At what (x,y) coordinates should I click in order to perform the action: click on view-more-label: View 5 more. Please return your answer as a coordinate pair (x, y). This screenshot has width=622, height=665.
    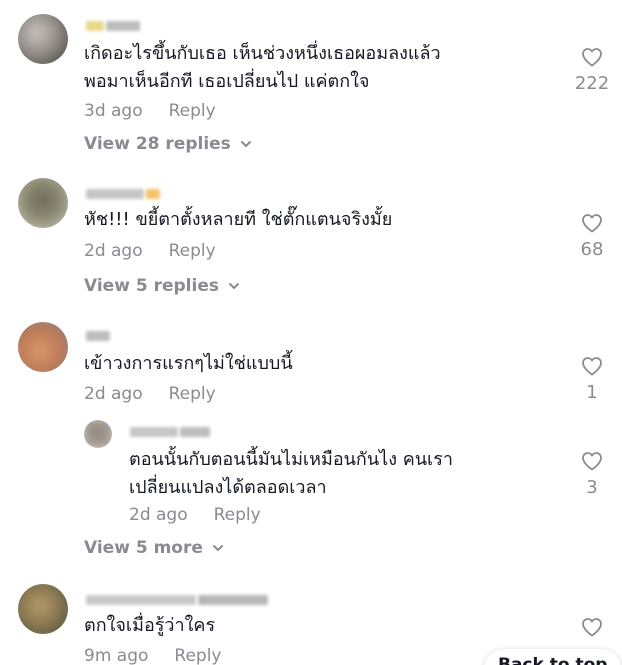
    Looking at the image, I should click on (143, 548).